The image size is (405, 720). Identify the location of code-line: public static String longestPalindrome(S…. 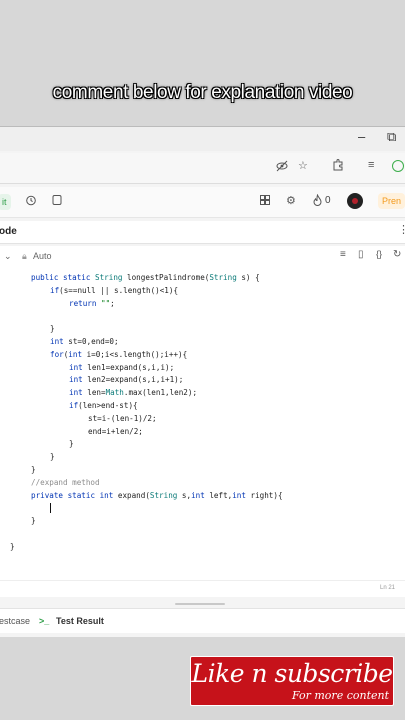
(145, 277).